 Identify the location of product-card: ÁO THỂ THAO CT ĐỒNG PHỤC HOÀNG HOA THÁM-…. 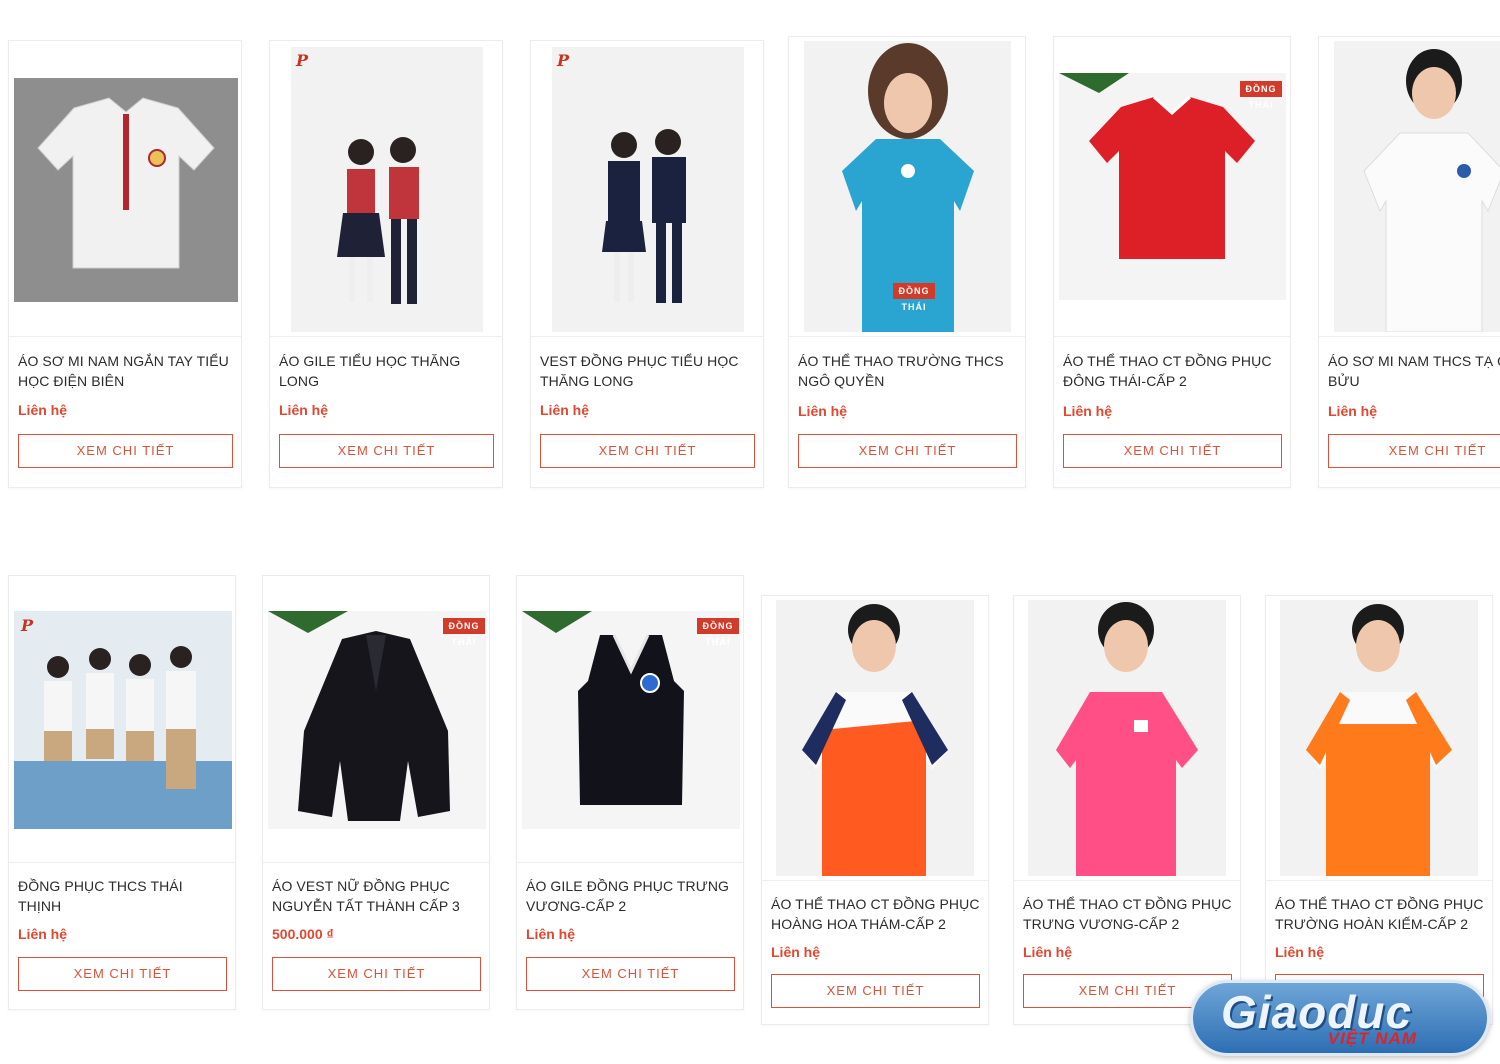
(875, 810).